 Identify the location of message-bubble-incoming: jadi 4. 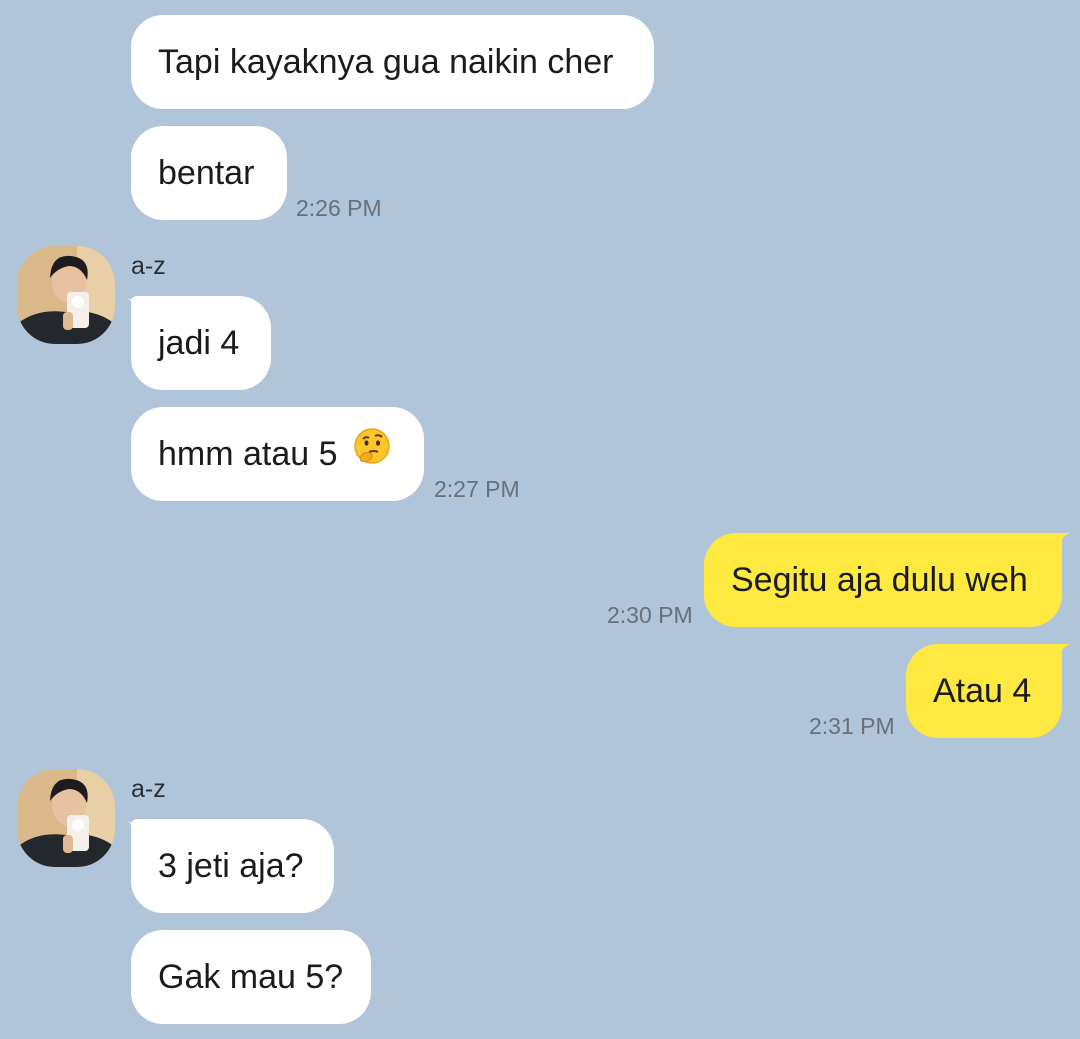
(201, 343).